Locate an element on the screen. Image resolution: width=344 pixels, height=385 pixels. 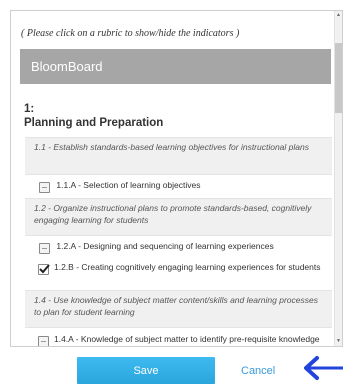
brand-name: BloomBoard is located at coordinates (67, 66).